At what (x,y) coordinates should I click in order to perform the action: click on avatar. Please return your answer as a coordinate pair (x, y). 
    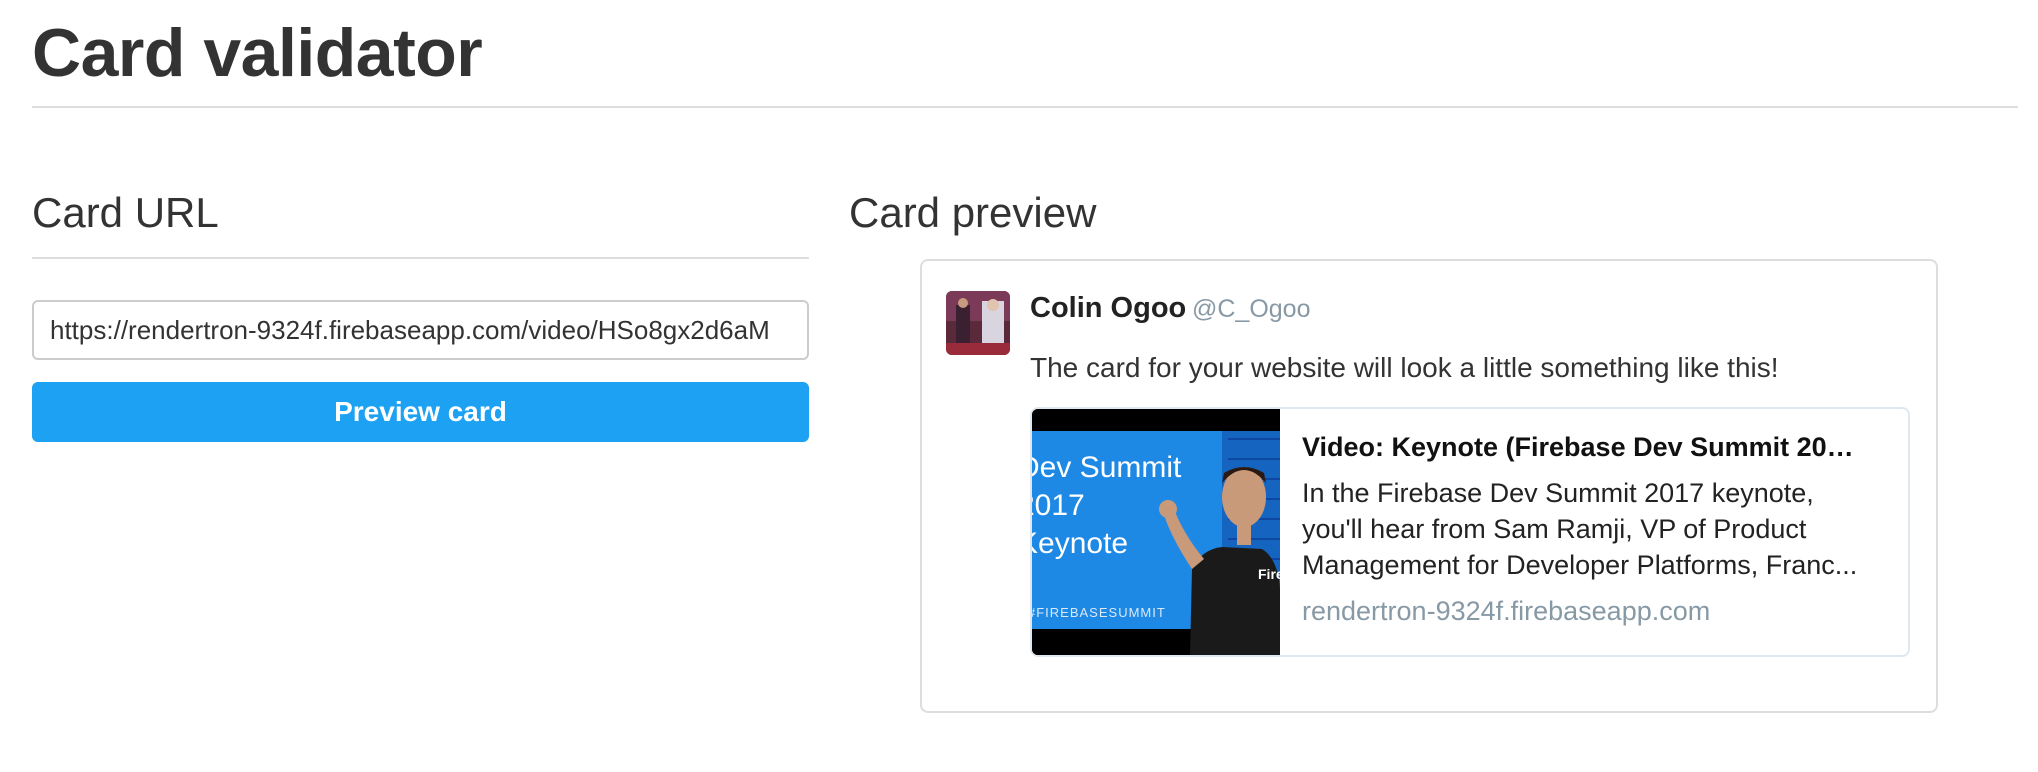
    Looking at the image, I should click on (978, 323).